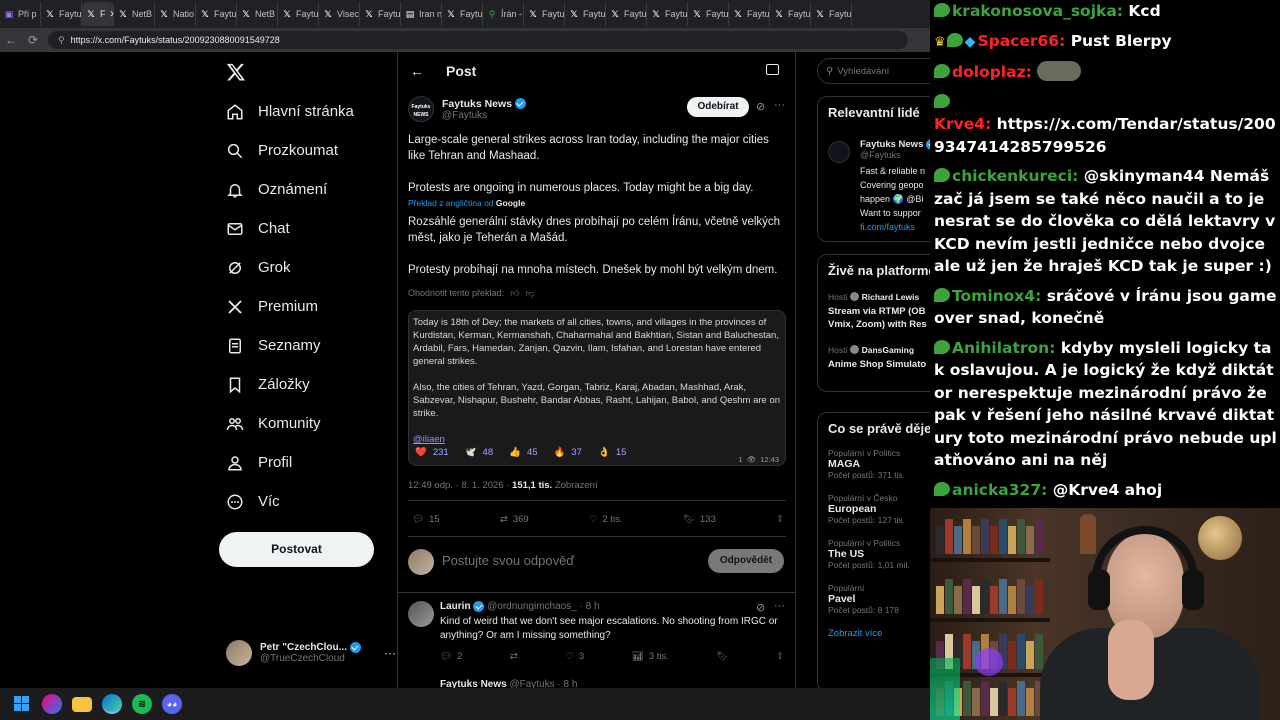 The width and height of the screenshot is (1280, 720). I want to click on chat-username: Spacer66, so click(1018, 41).